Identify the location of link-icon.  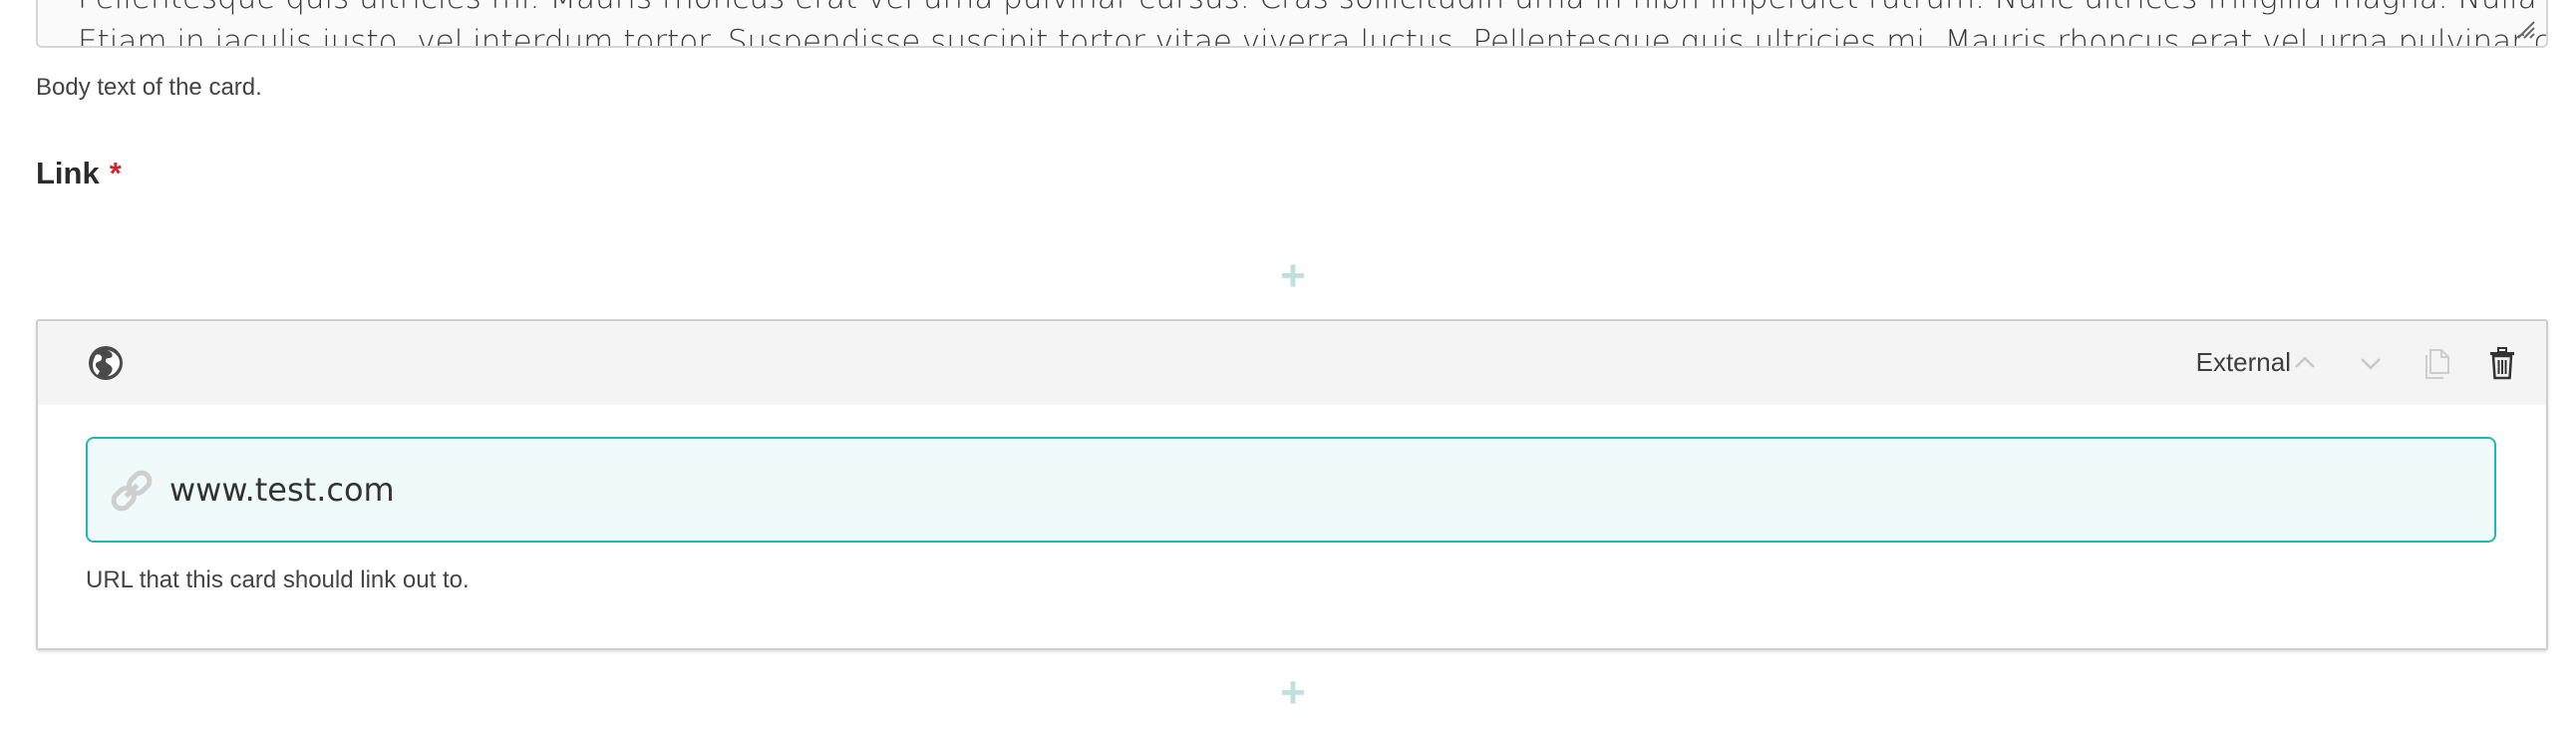
(132, 491).